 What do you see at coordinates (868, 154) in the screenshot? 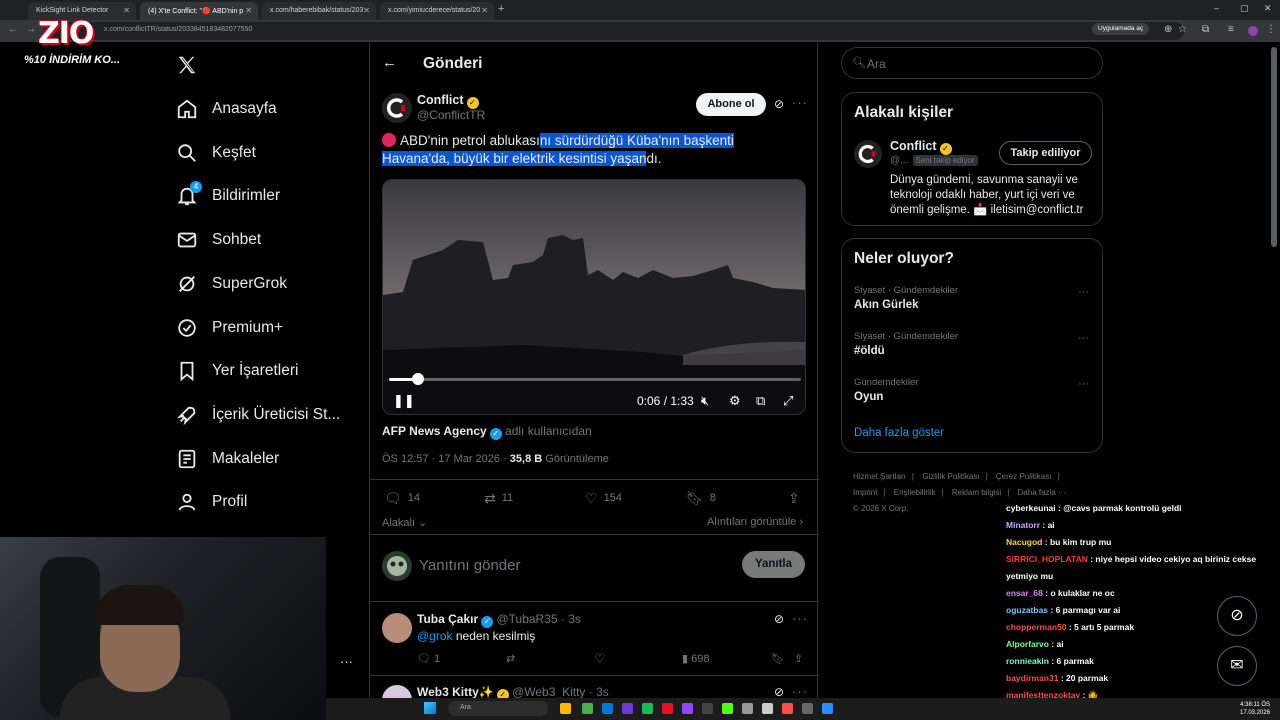
I see `person-avatar` at bounding box center [868, 154].